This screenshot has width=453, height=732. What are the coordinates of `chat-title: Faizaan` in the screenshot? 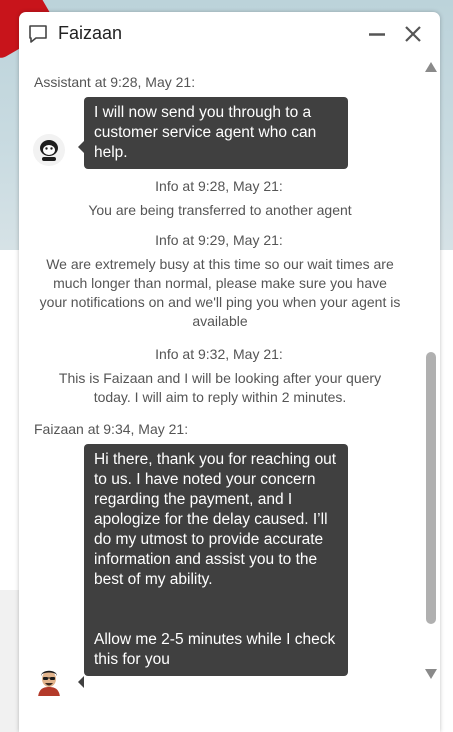 It's located at (90, 33).